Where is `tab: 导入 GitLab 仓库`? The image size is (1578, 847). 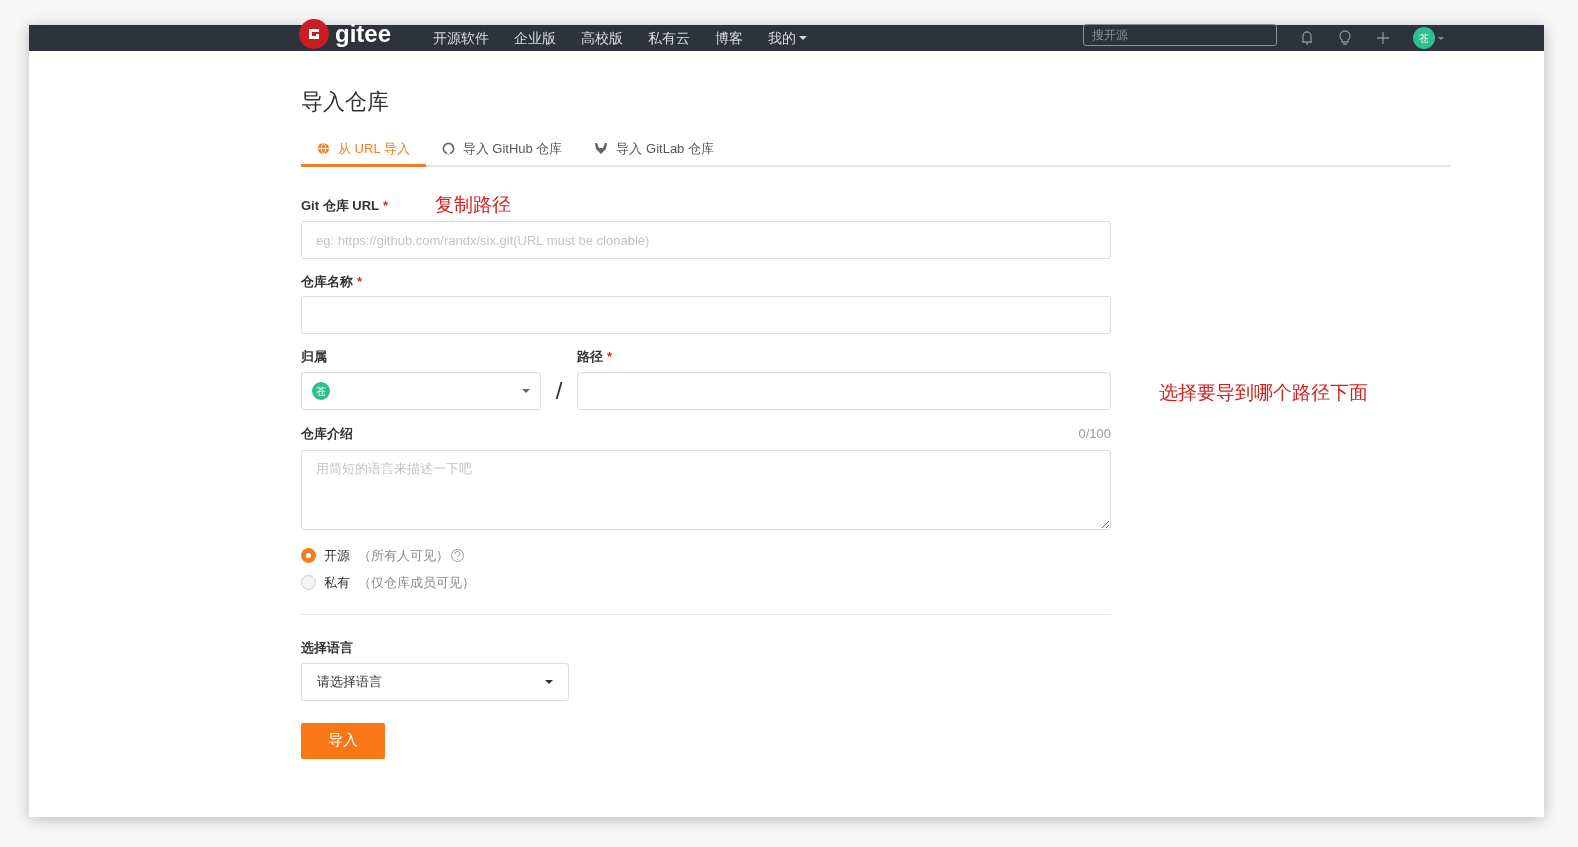
tab: 导入 GitLab 仓库 is located at coordinates (654, 150).